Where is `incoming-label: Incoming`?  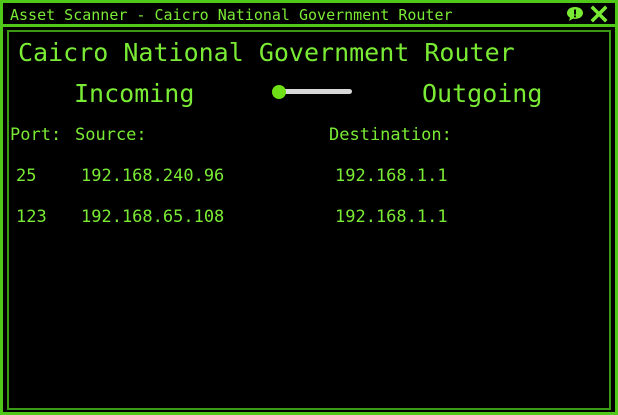 incoming-label: Incoming is located at coordinates (134, 94).